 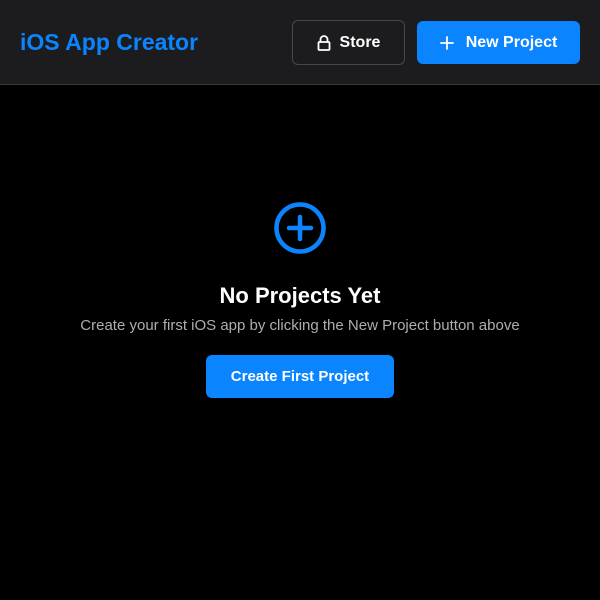 I want to click on store-button: Store, so click(x=348, y=42).